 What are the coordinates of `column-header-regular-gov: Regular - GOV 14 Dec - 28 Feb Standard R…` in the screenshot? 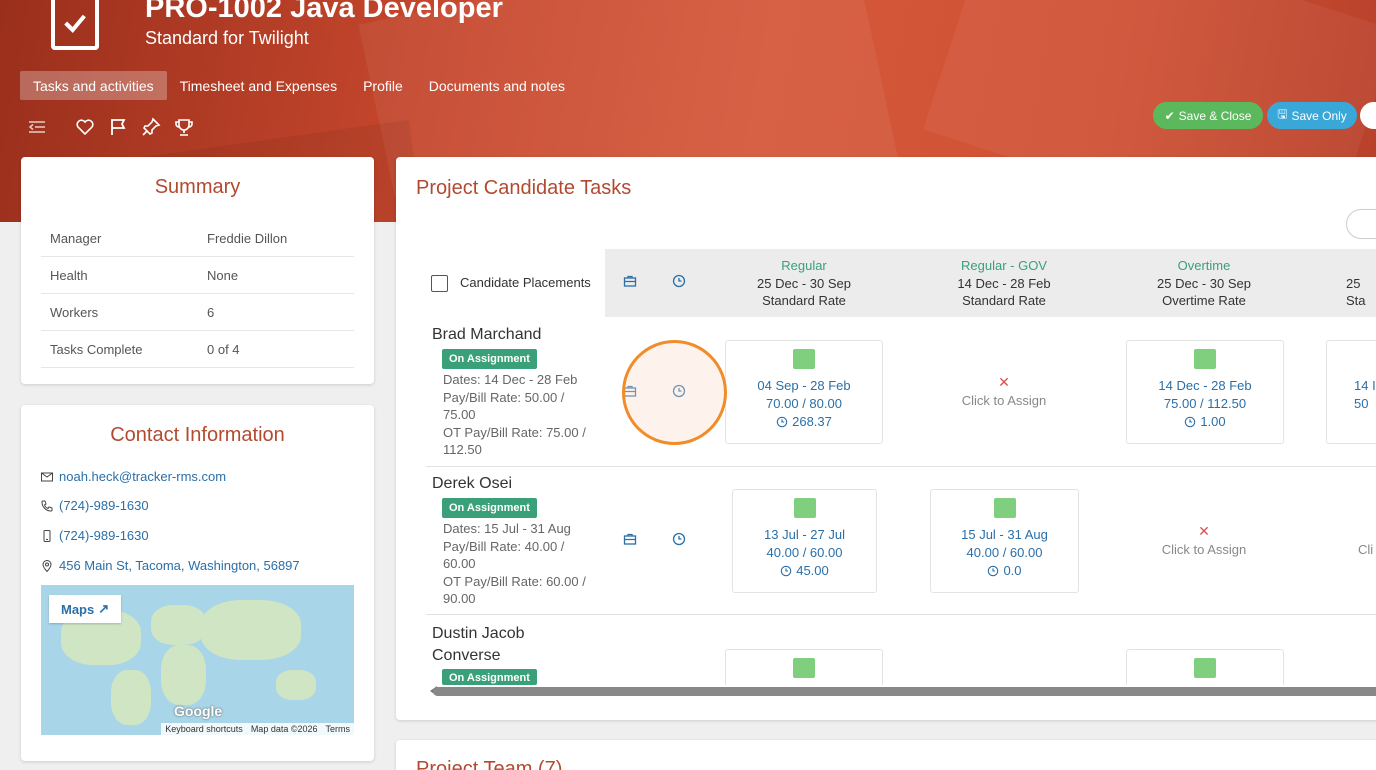 It's located at (1004, 283).